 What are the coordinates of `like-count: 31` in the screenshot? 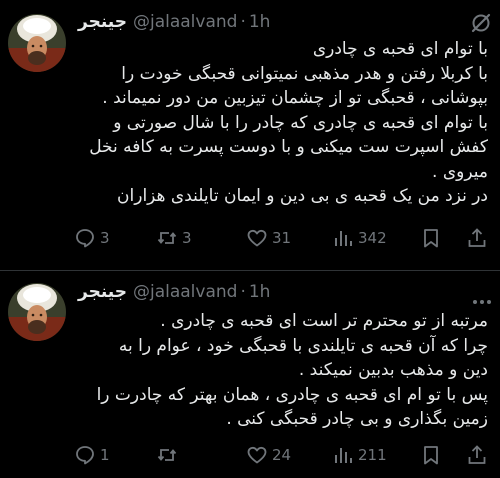 It's located at (282, 238).